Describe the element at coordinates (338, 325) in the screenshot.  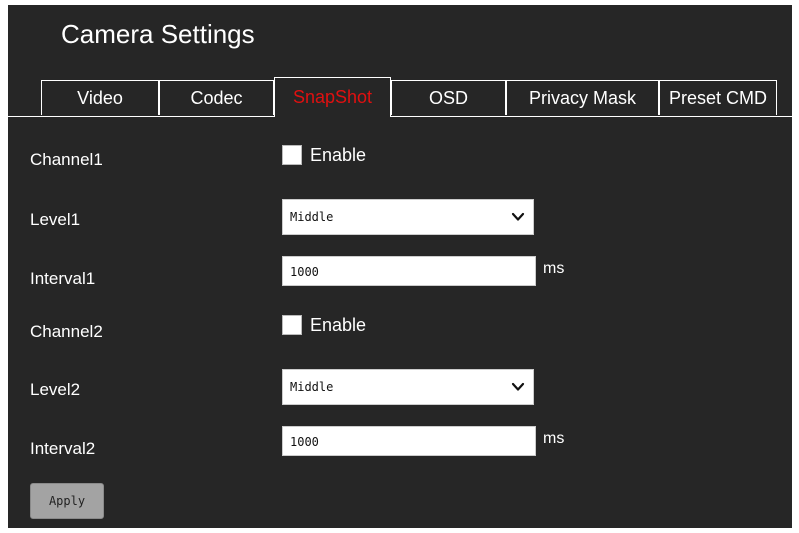
I see `channel2-enable-label: Enable` at that location.